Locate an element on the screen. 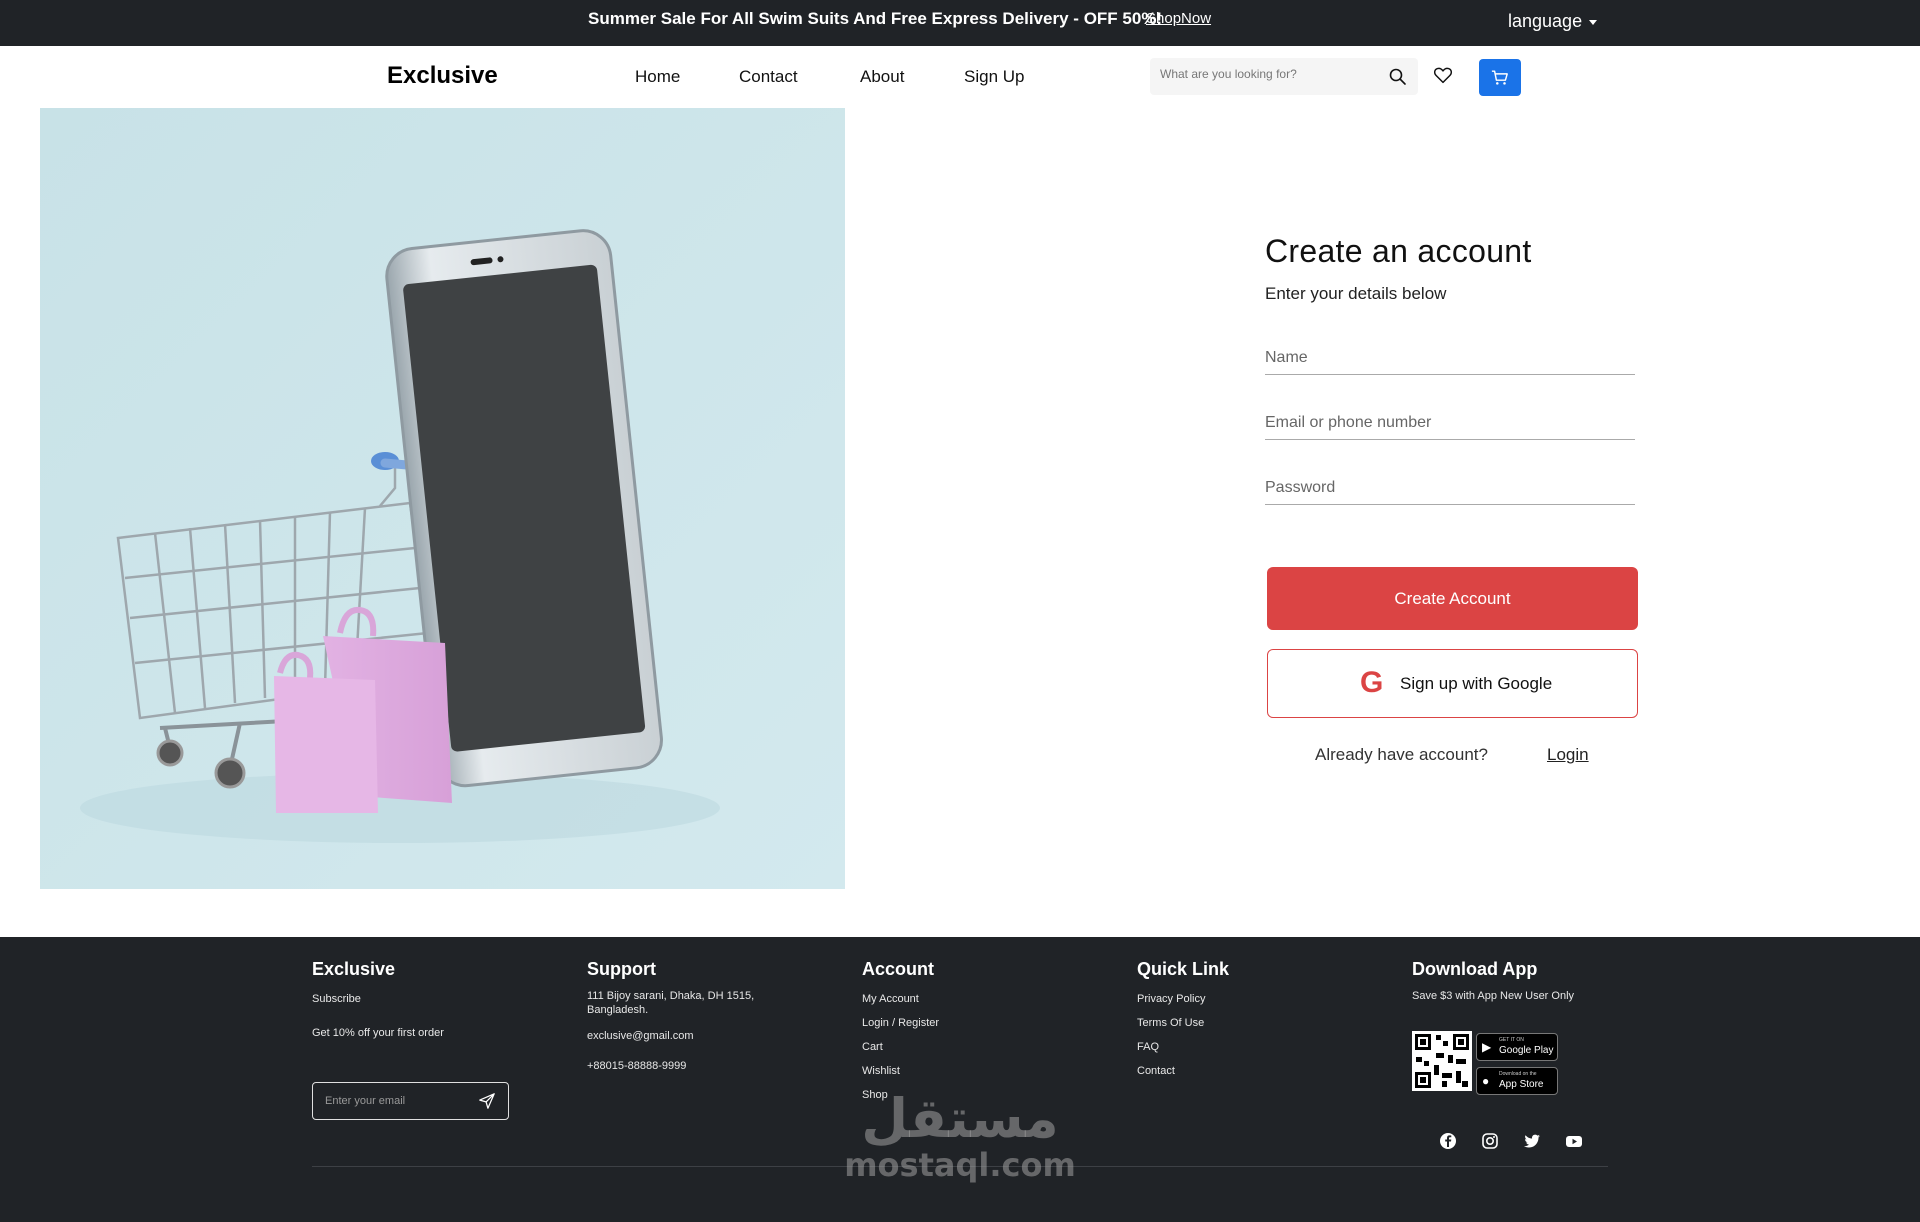  app-store-small-text: Download on the is located at coordinates (1518, 1074).